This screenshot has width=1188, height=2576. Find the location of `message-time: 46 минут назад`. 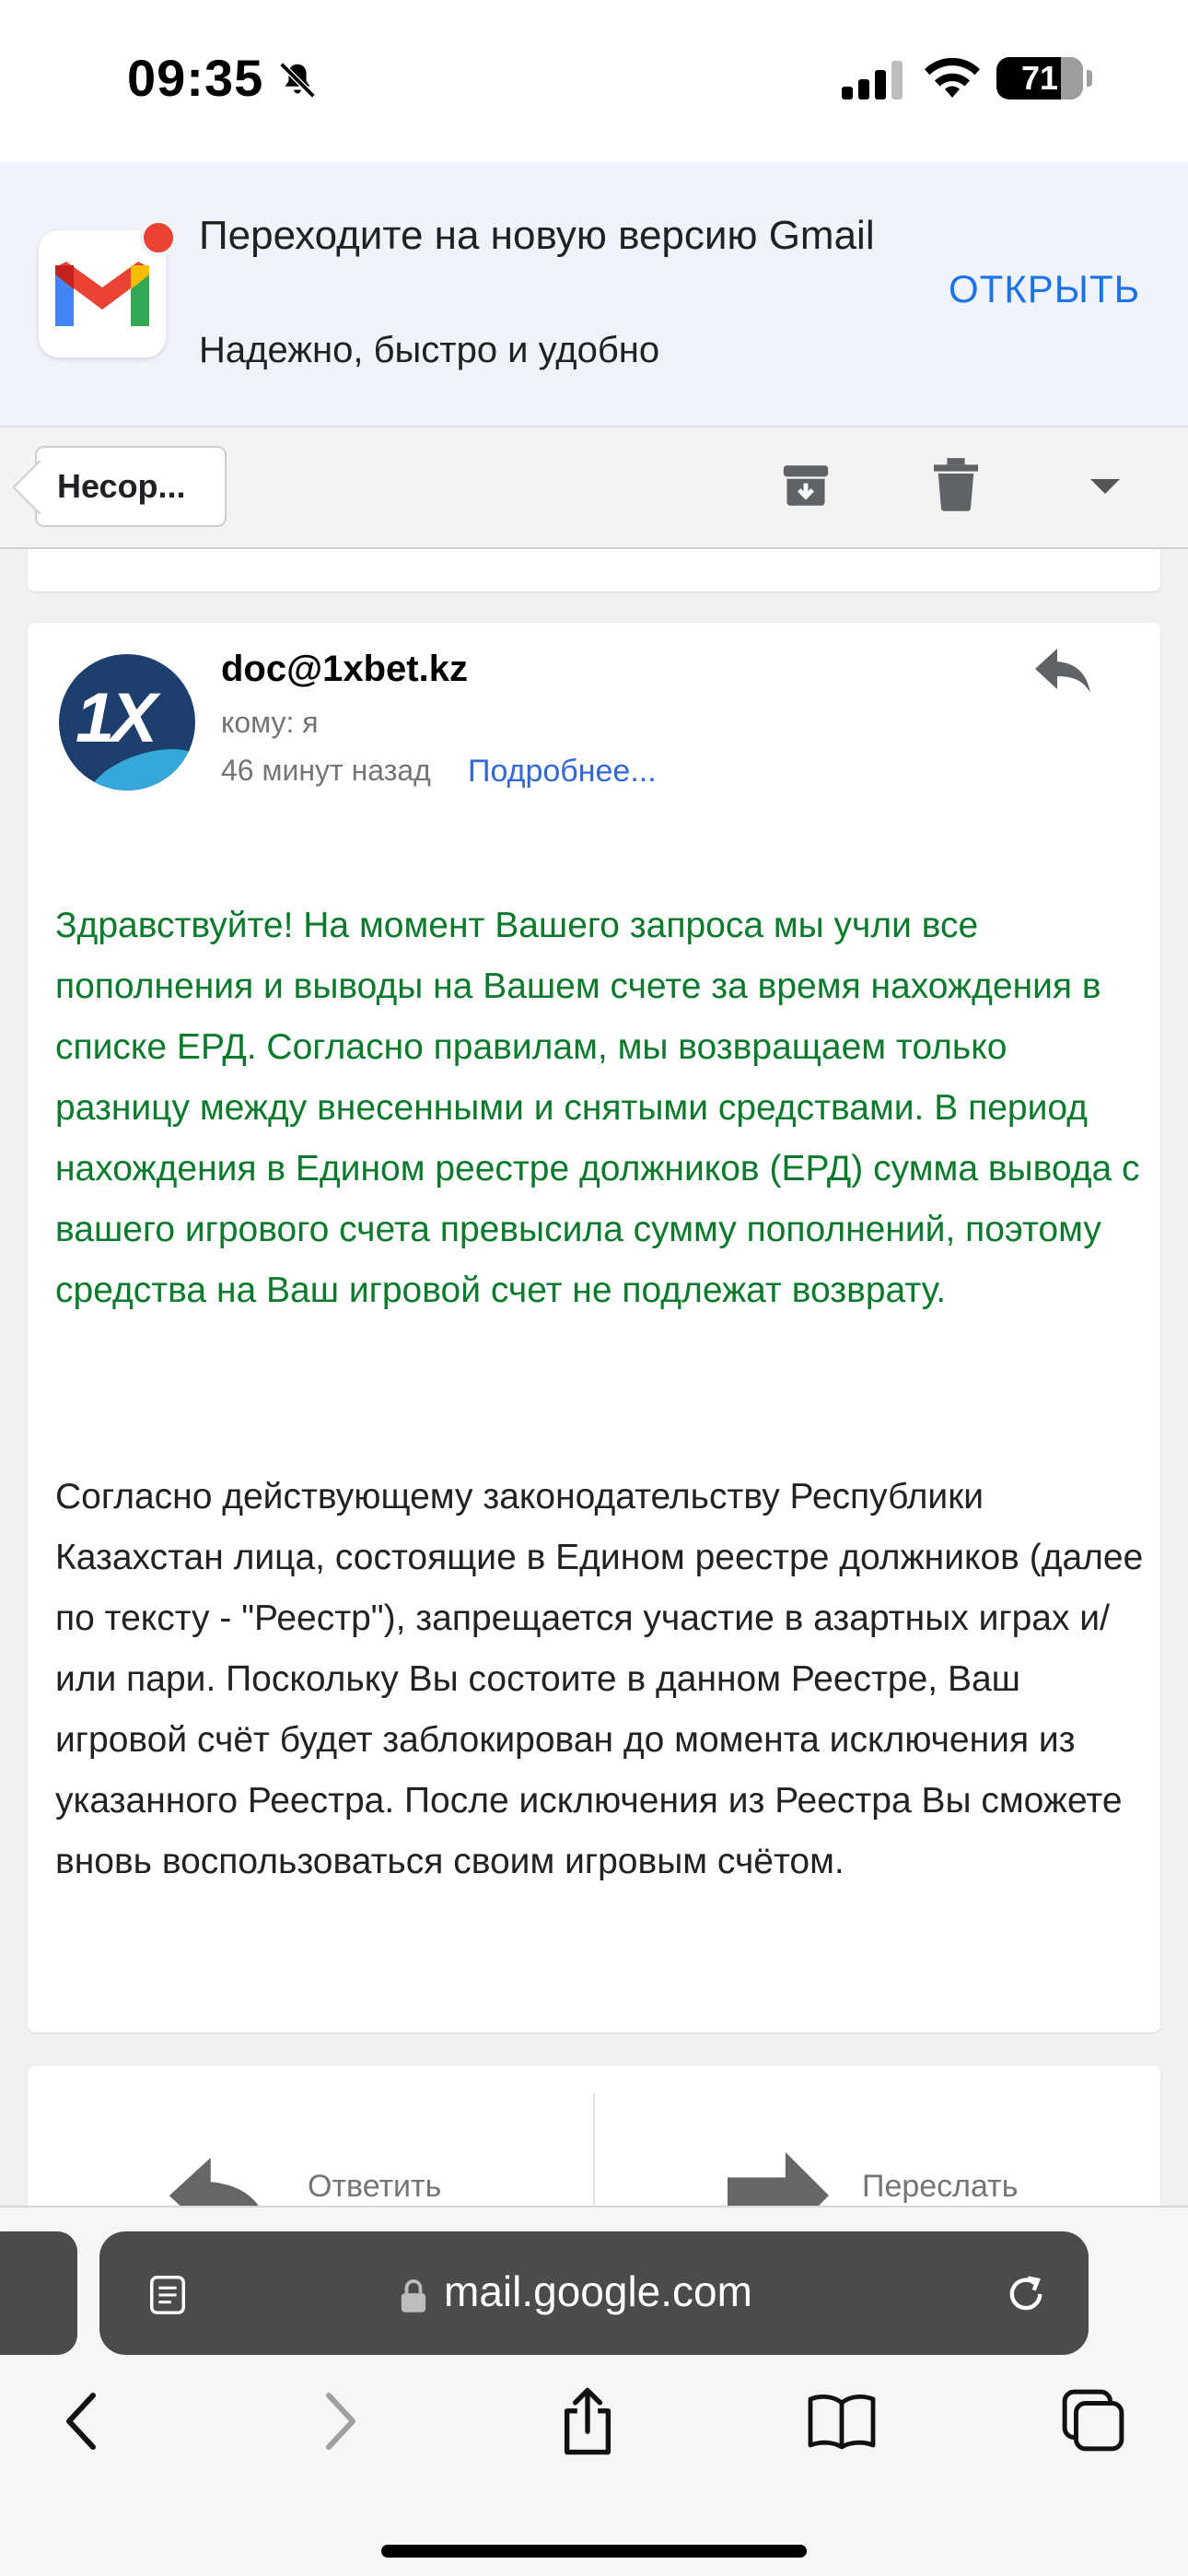

message-time: 46 минут назад is located at coordinates (326, 770).